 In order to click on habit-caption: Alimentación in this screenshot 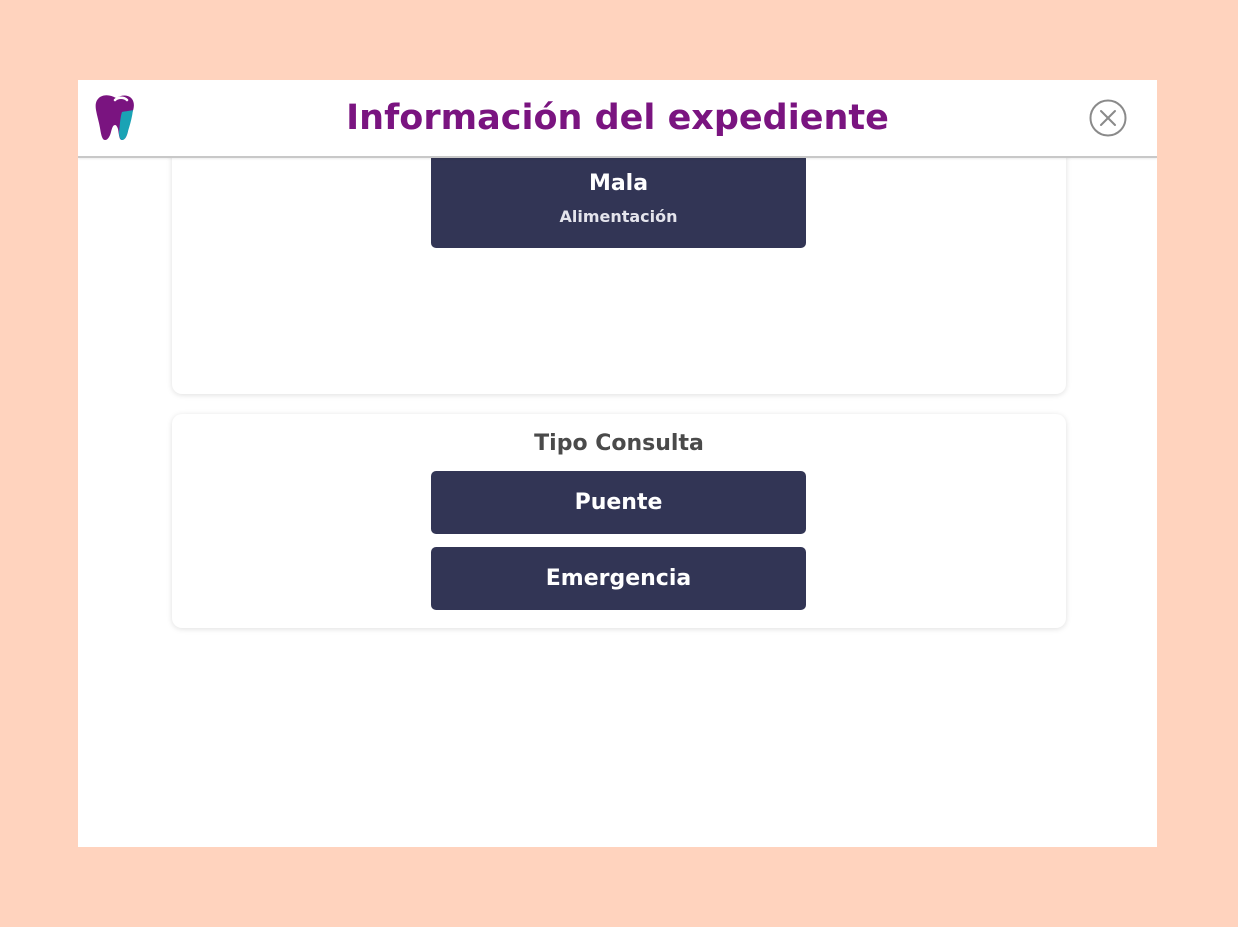, I will do `click(618, 216)`.